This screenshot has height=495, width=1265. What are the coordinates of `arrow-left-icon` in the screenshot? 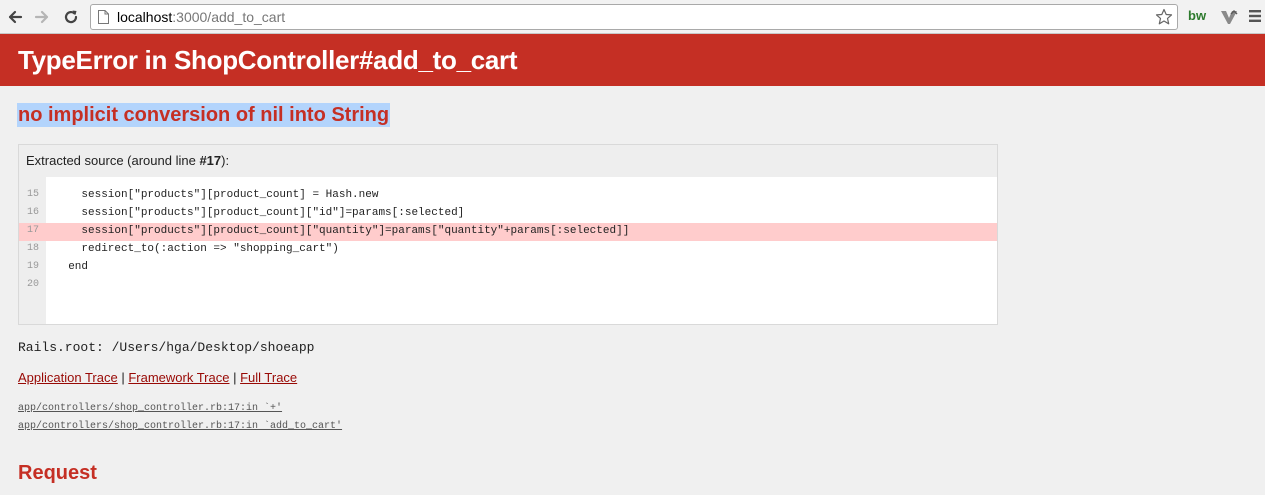 It's located at (15, 17).